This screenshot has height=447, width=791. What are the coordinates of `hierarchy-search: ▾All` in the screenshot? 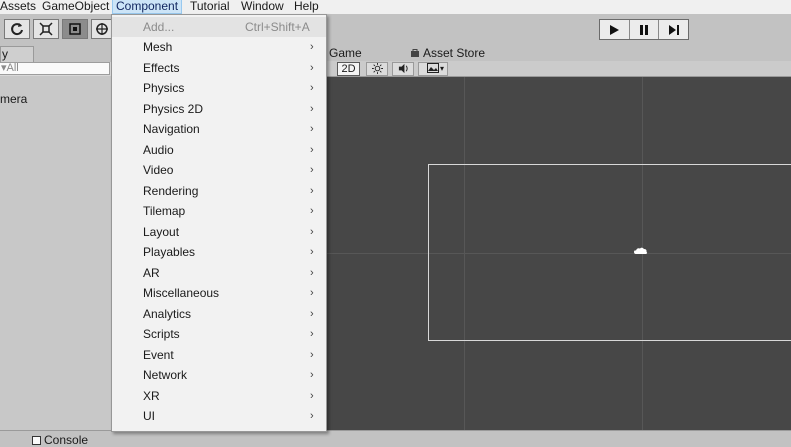 It's located at (56, 69).